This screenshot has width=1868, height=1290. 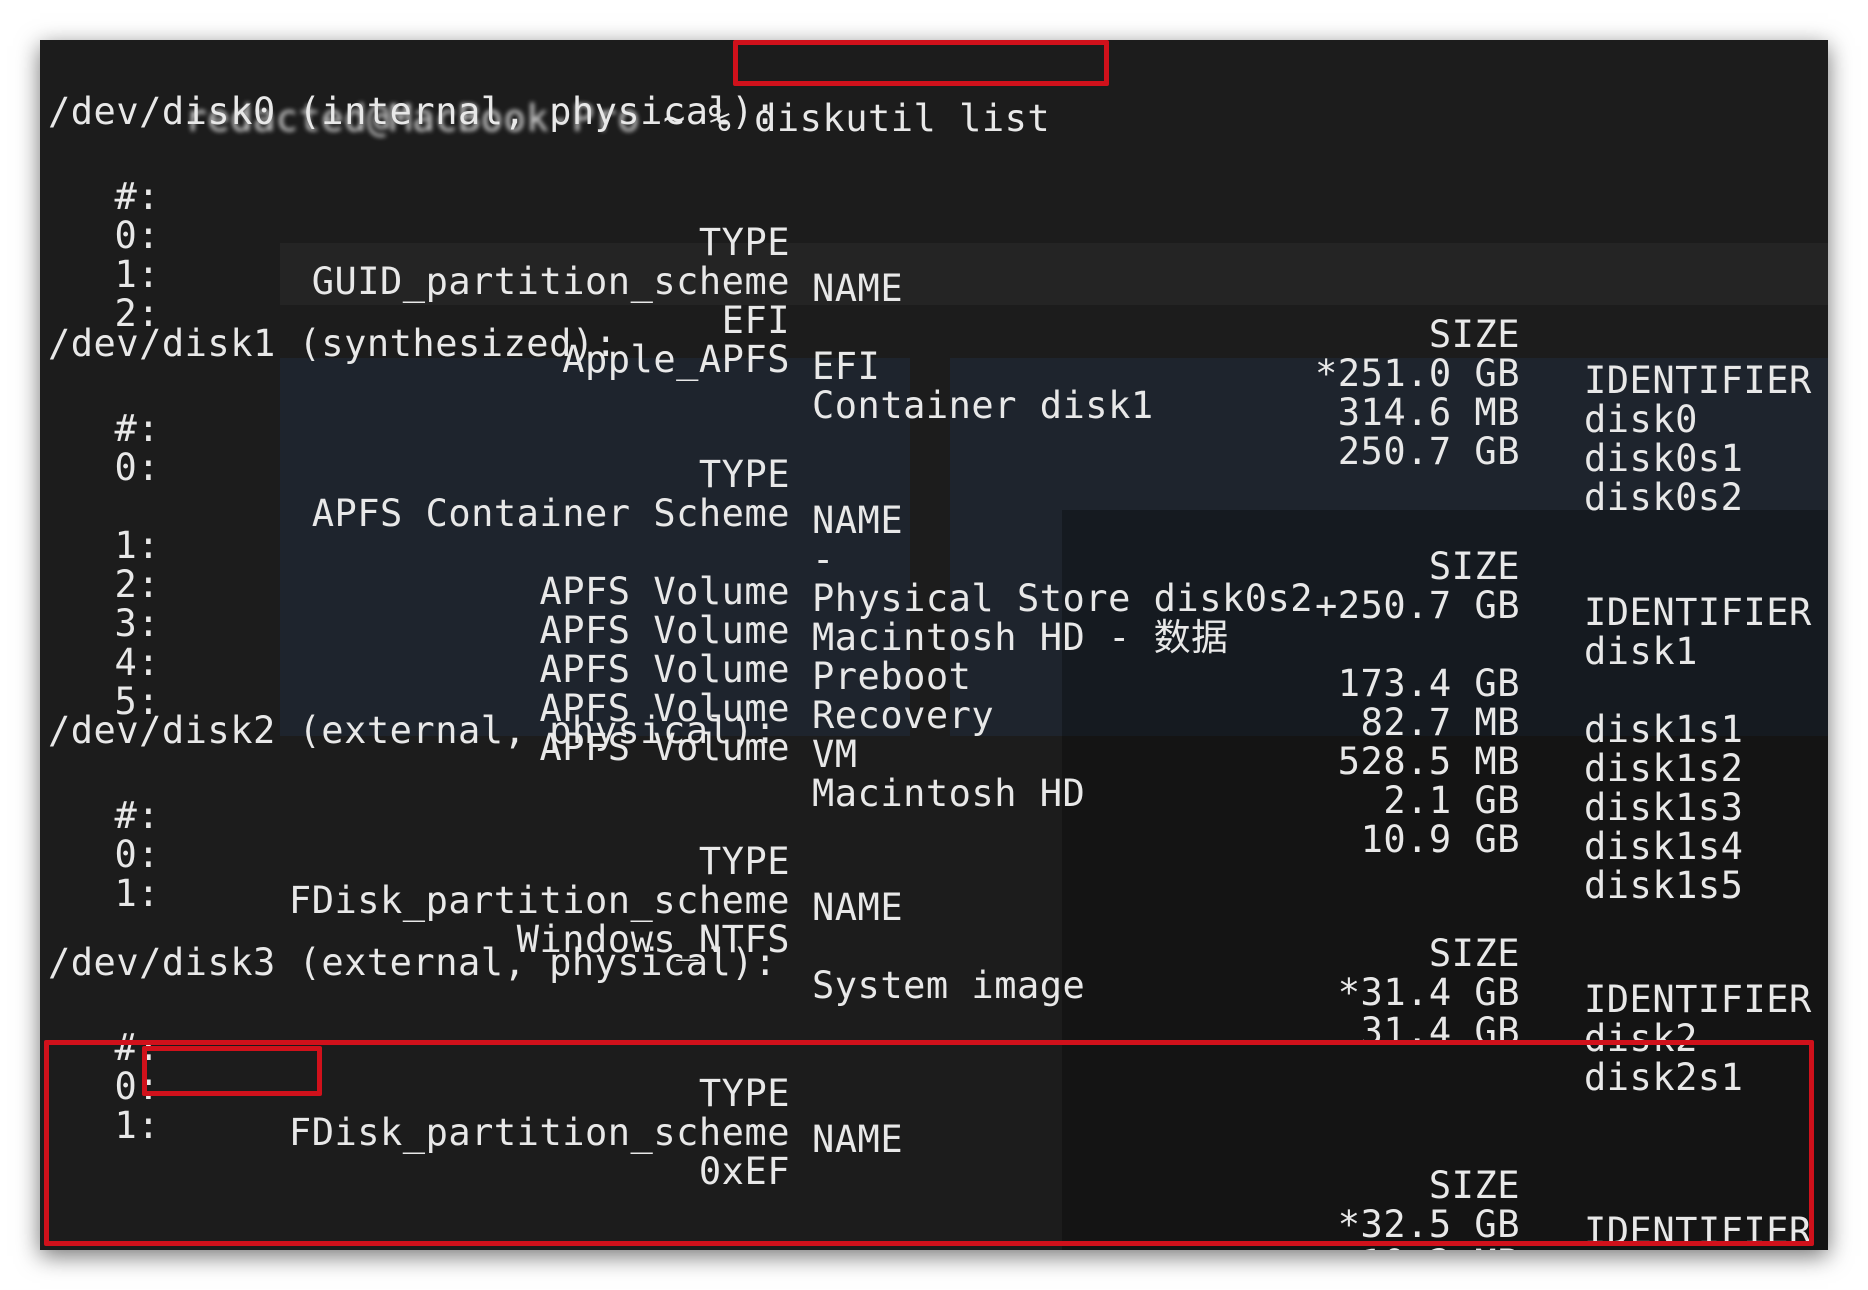 What do you see at coordinates (219, 962) in the screenshot?
I see `disk-header-disk: disk3` at bounding box center [219, 962].